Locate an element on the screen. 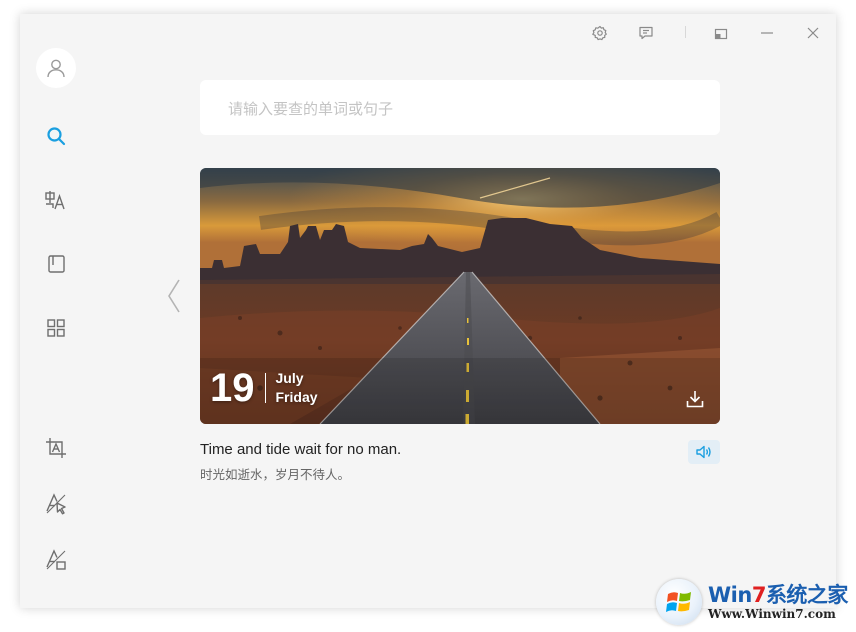 This screenshot has width=856, height=632. screenshot-text-icon is located at coordinates (56, 448).